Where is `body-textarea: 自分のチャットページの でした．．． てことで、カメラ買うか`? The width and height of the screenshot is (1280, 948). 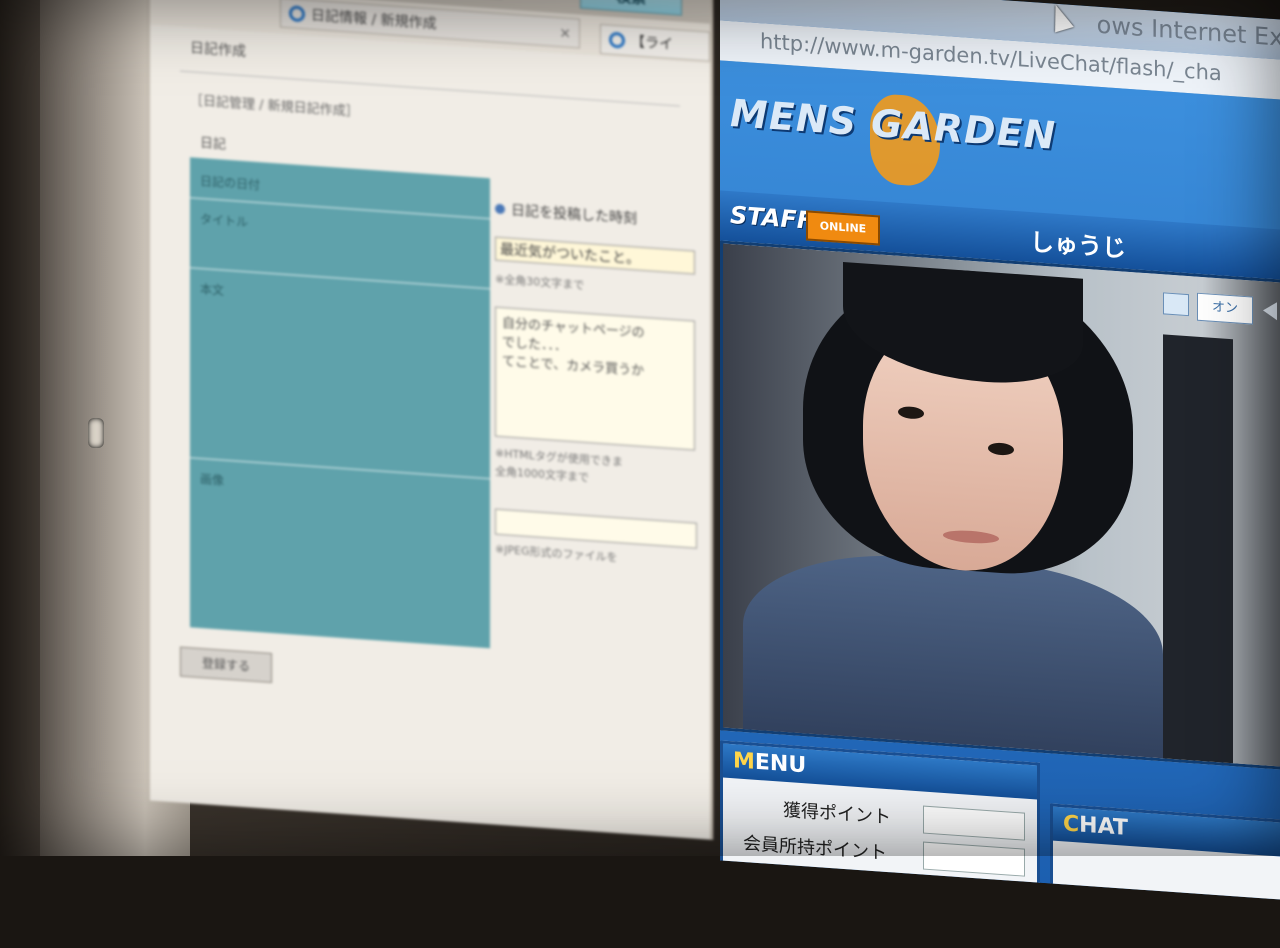 body-textarea: 自分のチャットページの でした．．． てことで、カメラ買うか is located at coordinates (595, 378).